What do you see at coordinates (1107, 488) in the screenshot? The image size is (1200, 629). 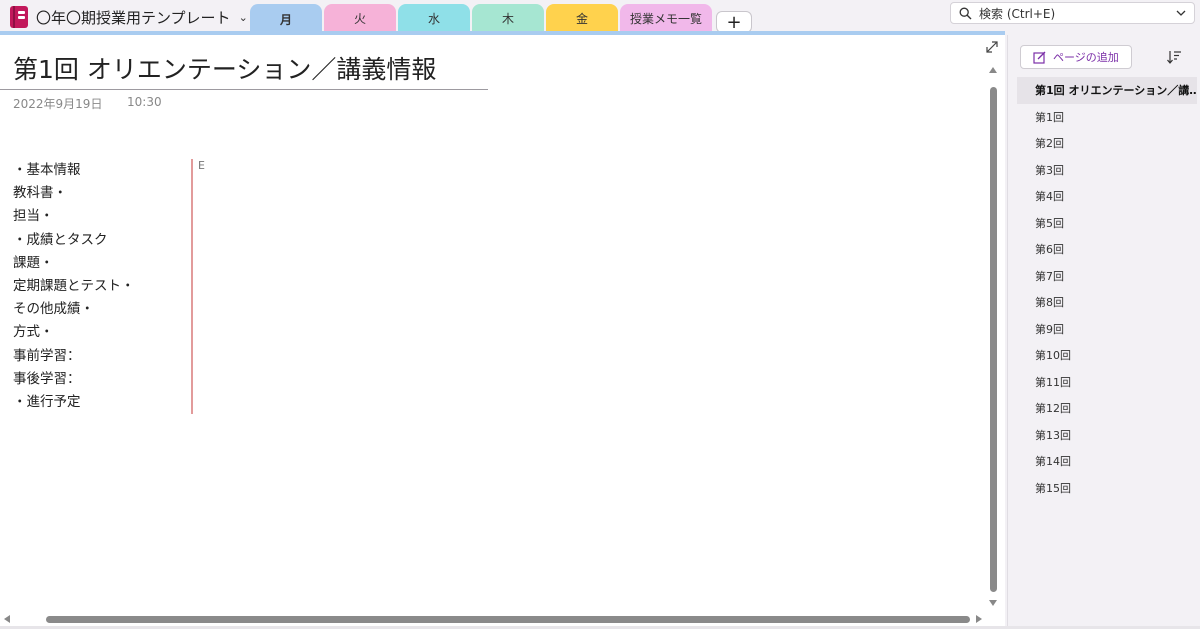 I see `page-list-item: 第15回` at bounding box center [1107, 488].